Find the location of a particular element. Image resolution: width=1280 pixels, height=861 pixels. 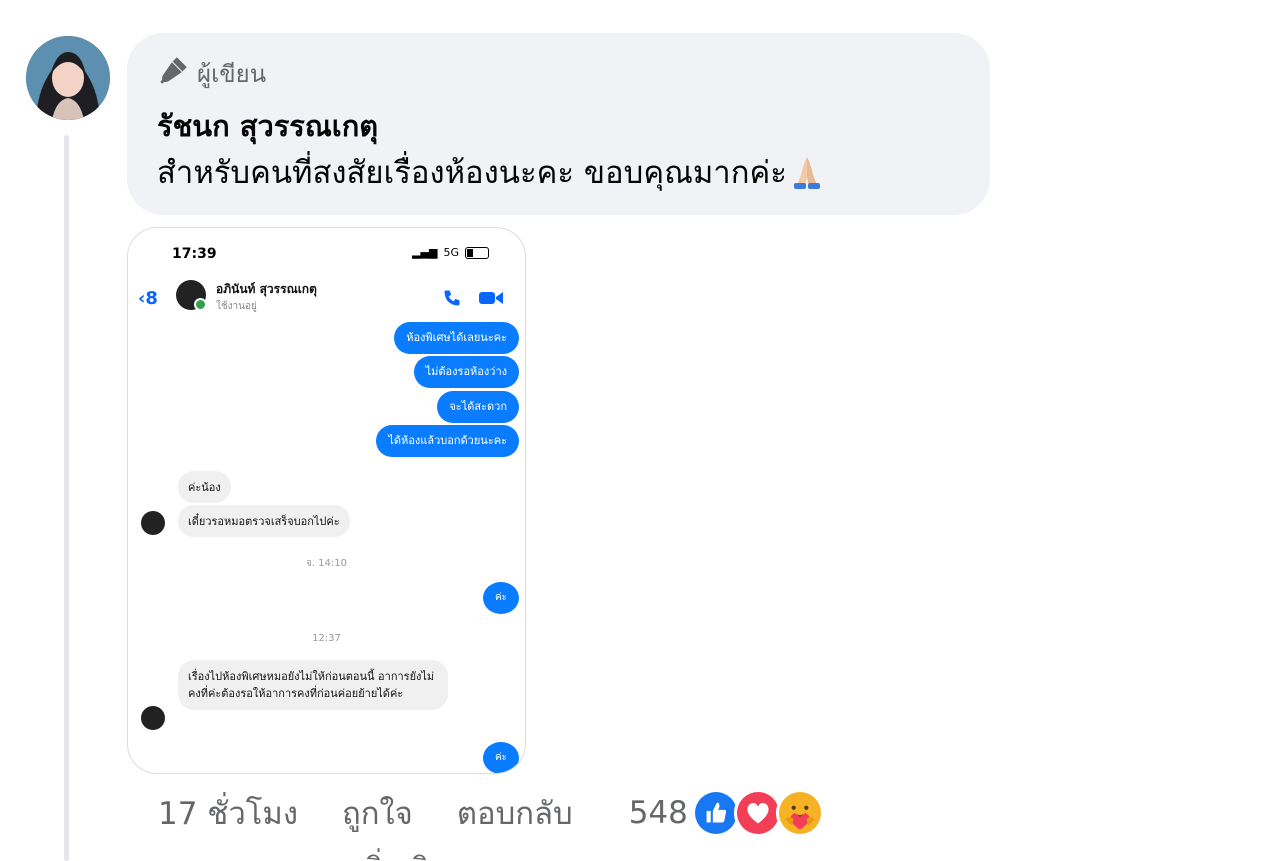

outgoing-message: จะได้สะดวก is located at coordinates (478, 407).